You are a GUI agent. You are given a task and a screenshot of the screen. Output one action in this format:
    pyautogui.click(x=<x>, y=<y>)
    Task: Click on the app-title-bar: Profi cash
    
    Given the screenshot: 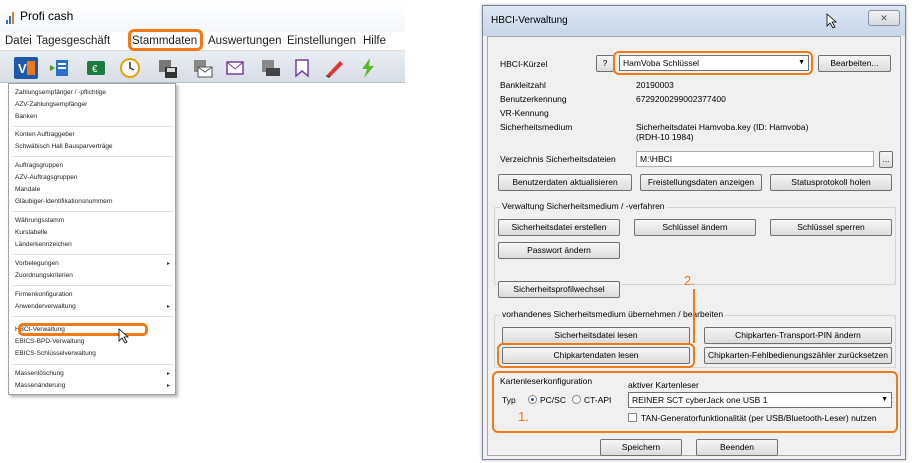 What is the action you would take?
    pyautogui.click(x=202, y=16)
    